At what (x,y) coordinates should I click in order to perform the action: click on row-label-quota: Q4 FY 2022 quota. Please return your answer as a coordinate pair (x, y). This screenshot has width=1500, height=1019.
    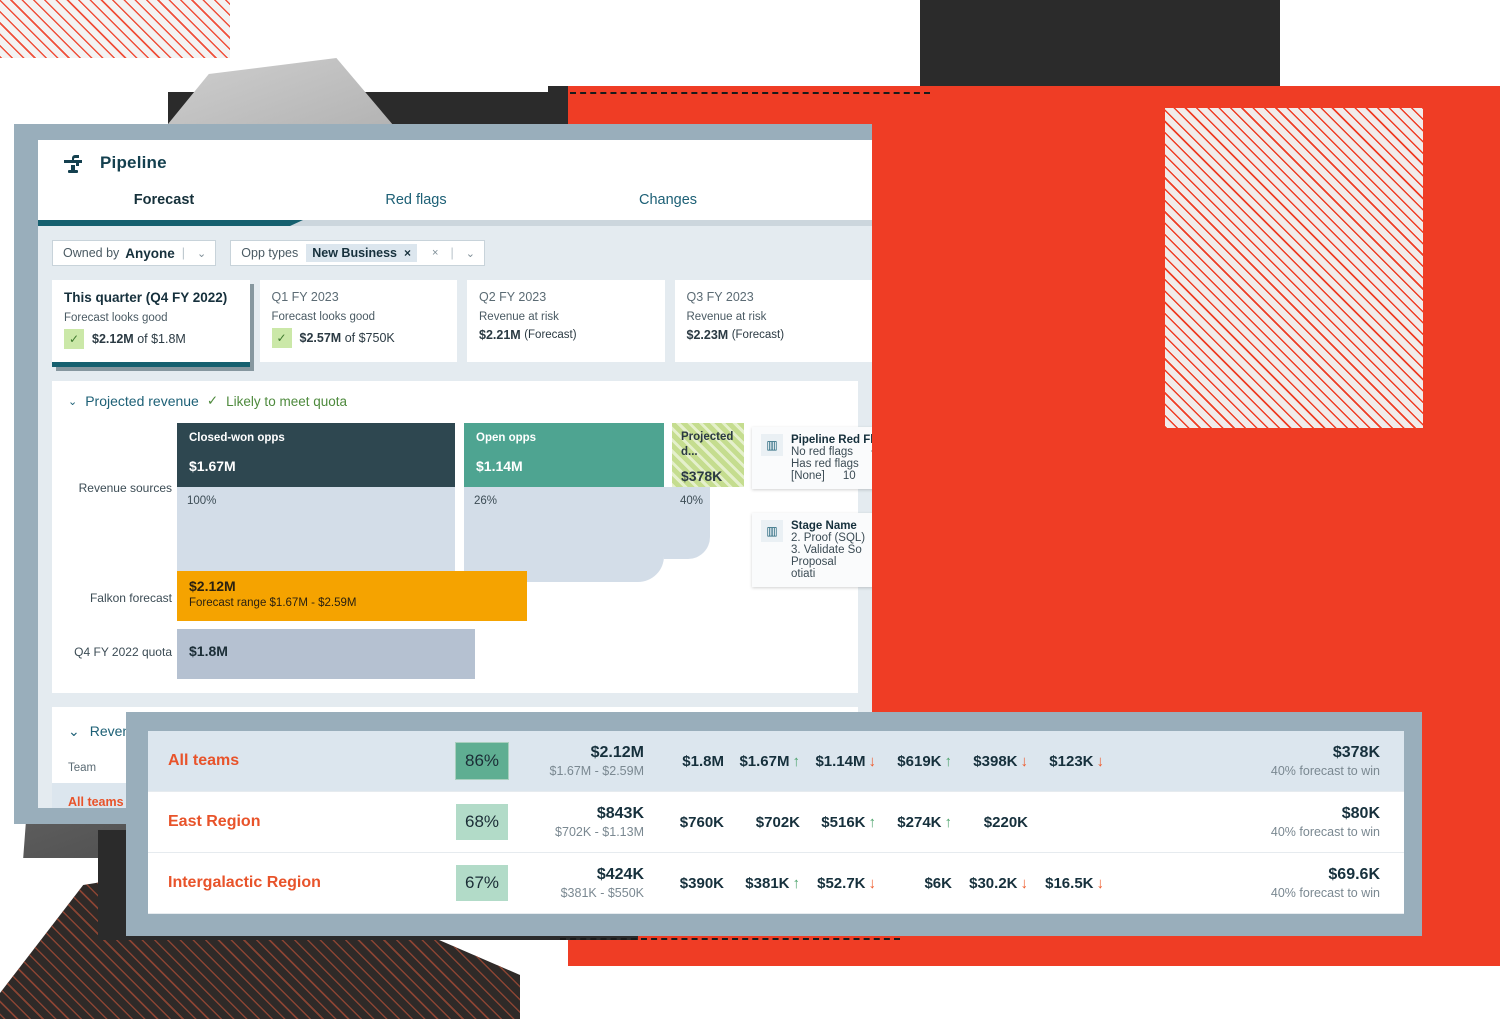
    Looking at the image, I should click on (123, 652).